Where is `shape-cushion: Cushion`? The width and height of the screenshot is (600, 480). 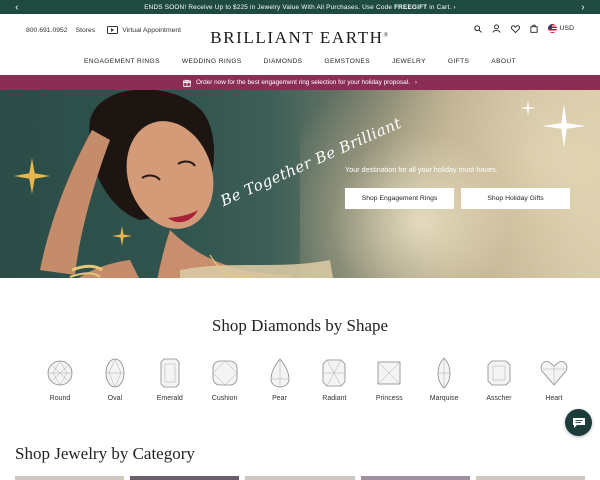 shape-cushion: Cushion is located at coordinates (225, 379).